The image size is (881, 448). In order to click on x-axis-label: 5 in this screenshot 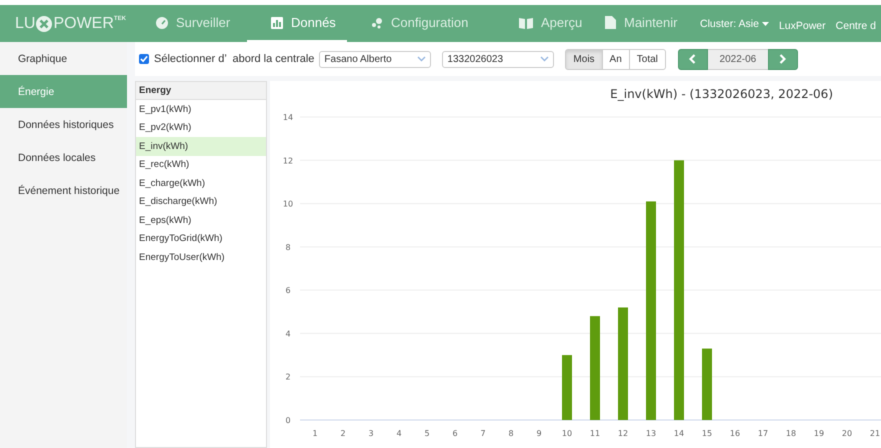, I will do `click(427, 433)`.